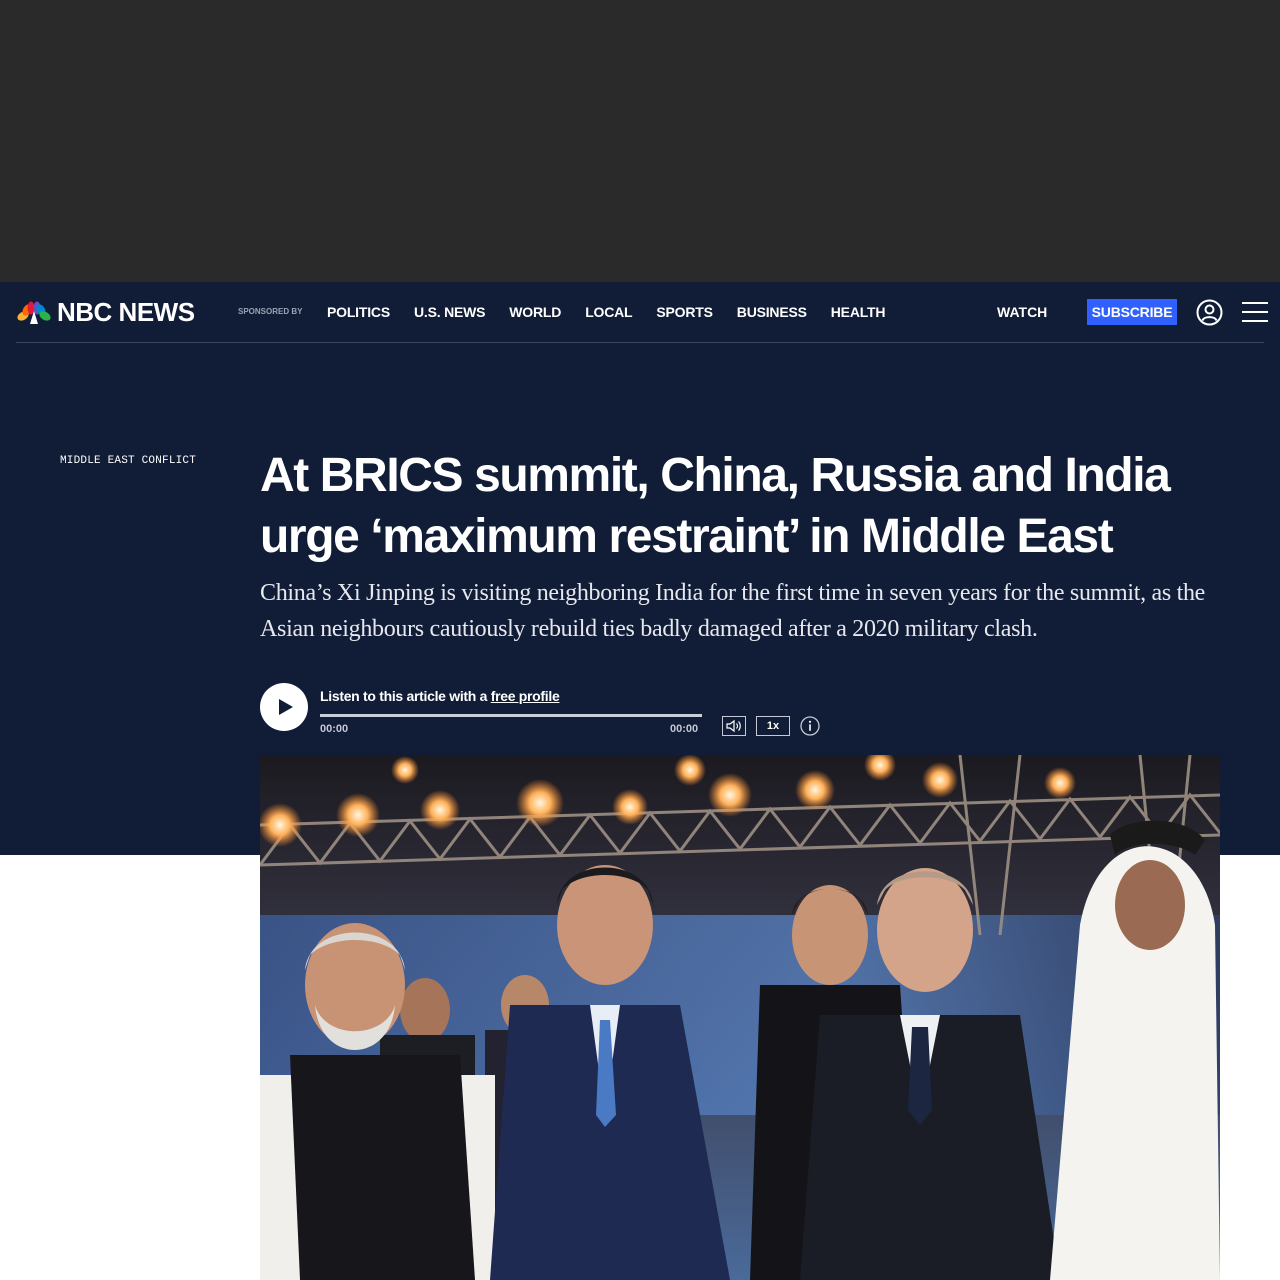 This screenshot has width=1280, height=1280. What do you see at coordinates (511, 715) in the screenshot?
I see `audio-progress-bar` at bounding box center [511, 715].